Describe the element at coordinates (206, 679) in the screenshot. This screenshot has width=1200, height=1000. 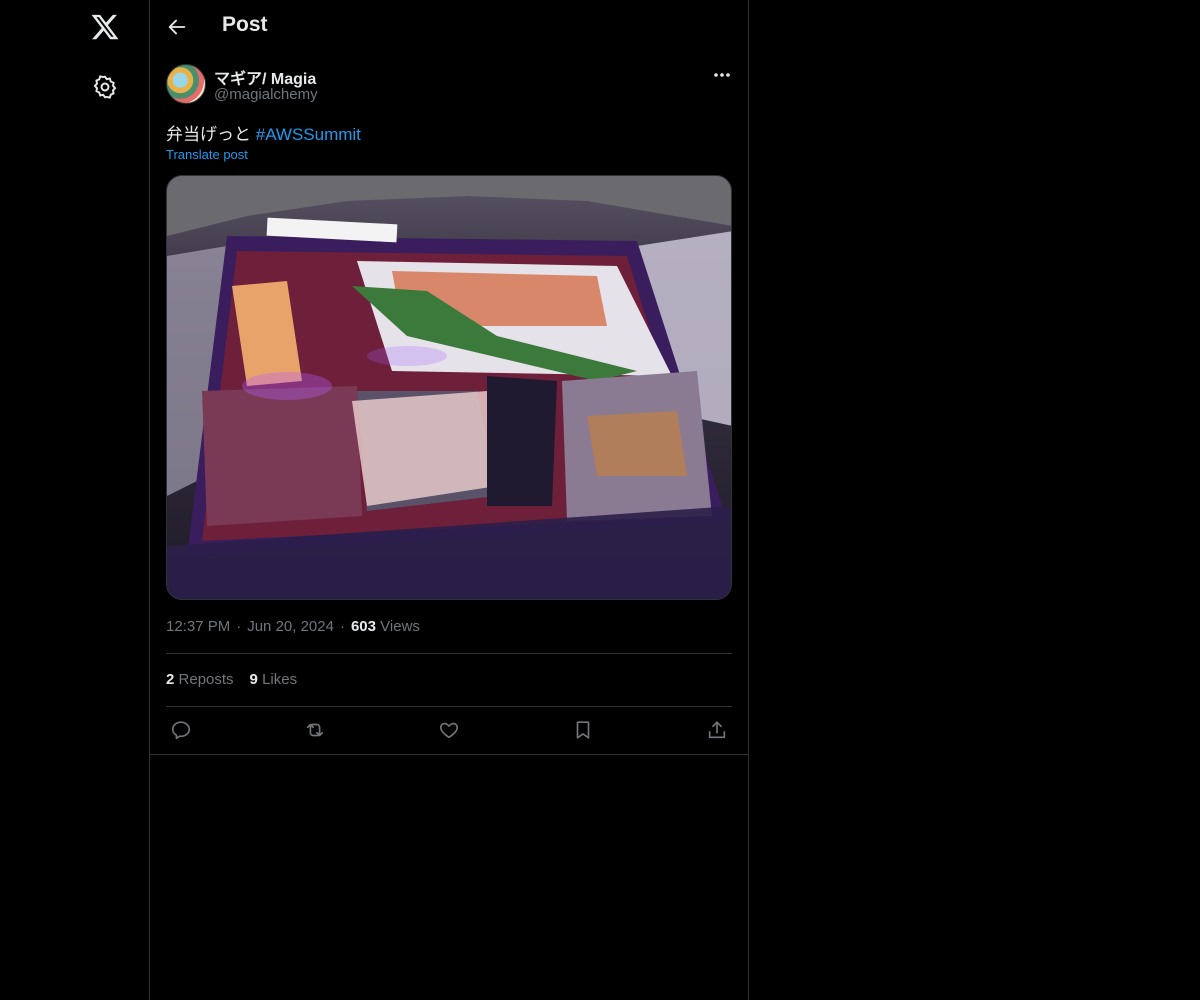
I see `reposts-label: Reposts` at that location.